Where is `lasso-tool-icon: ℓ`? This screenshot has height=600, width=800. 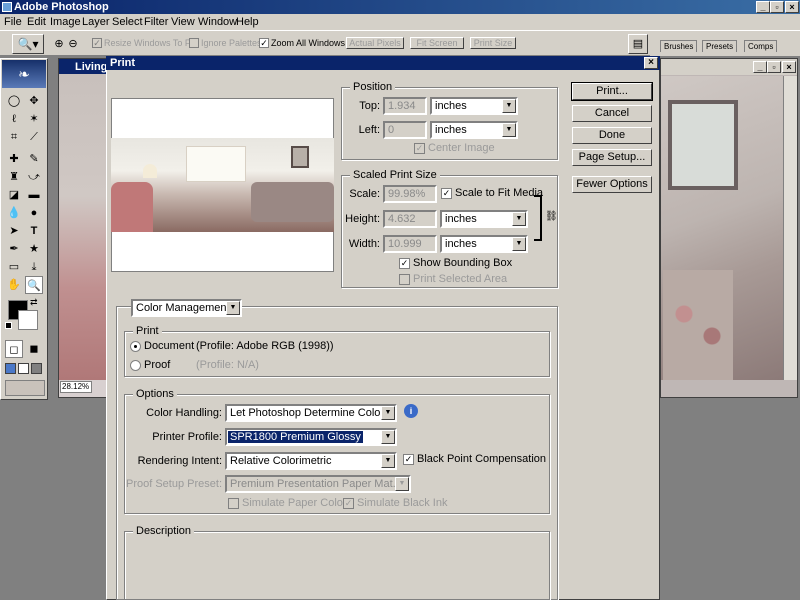 lasso-tool-icon: ℓ is located at coordinates (14, 119).